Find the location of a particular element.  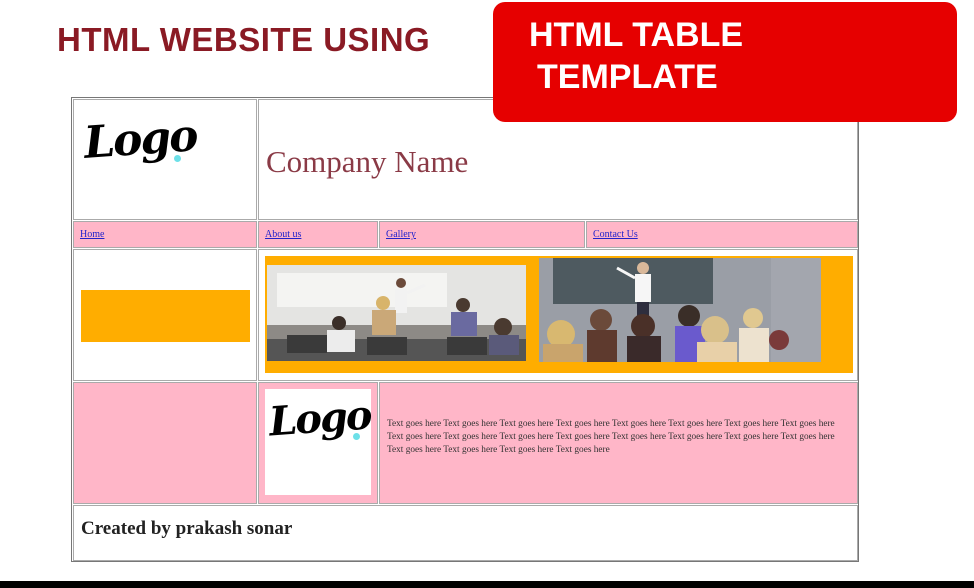

classroom-photo-1-image is located at coordinates (396, 313).